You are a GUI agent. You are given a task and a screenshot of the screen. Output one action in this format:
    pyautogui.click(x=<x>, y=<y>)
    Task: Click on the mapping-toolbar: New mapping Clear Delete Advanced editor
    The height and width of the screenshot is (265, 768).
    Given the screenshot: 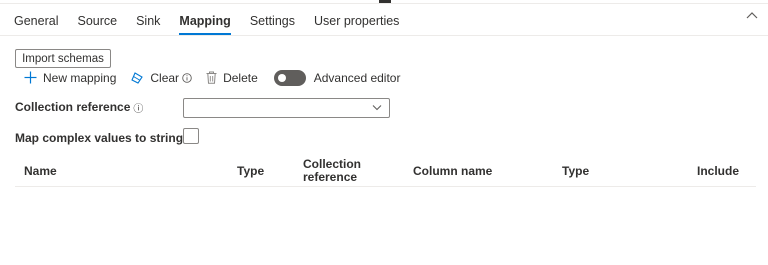 What is the action you would take?
    pyautogui.click(x=212, y=77)
    